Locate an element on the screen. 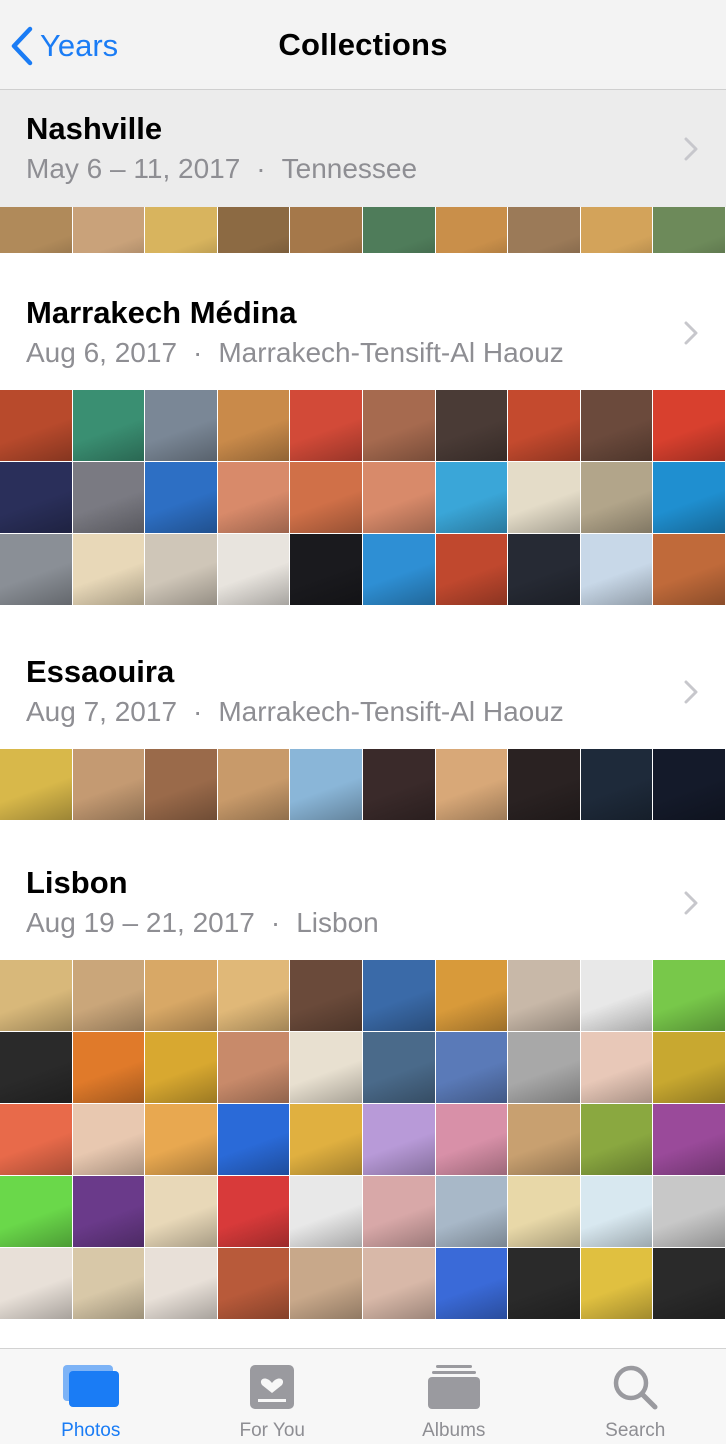 Image resolution: width=726 pixels, height=1444 pixels. collection-header: Nashville May 6 – 11, 2017 · Tennessee is located at coordinates (363, 148).